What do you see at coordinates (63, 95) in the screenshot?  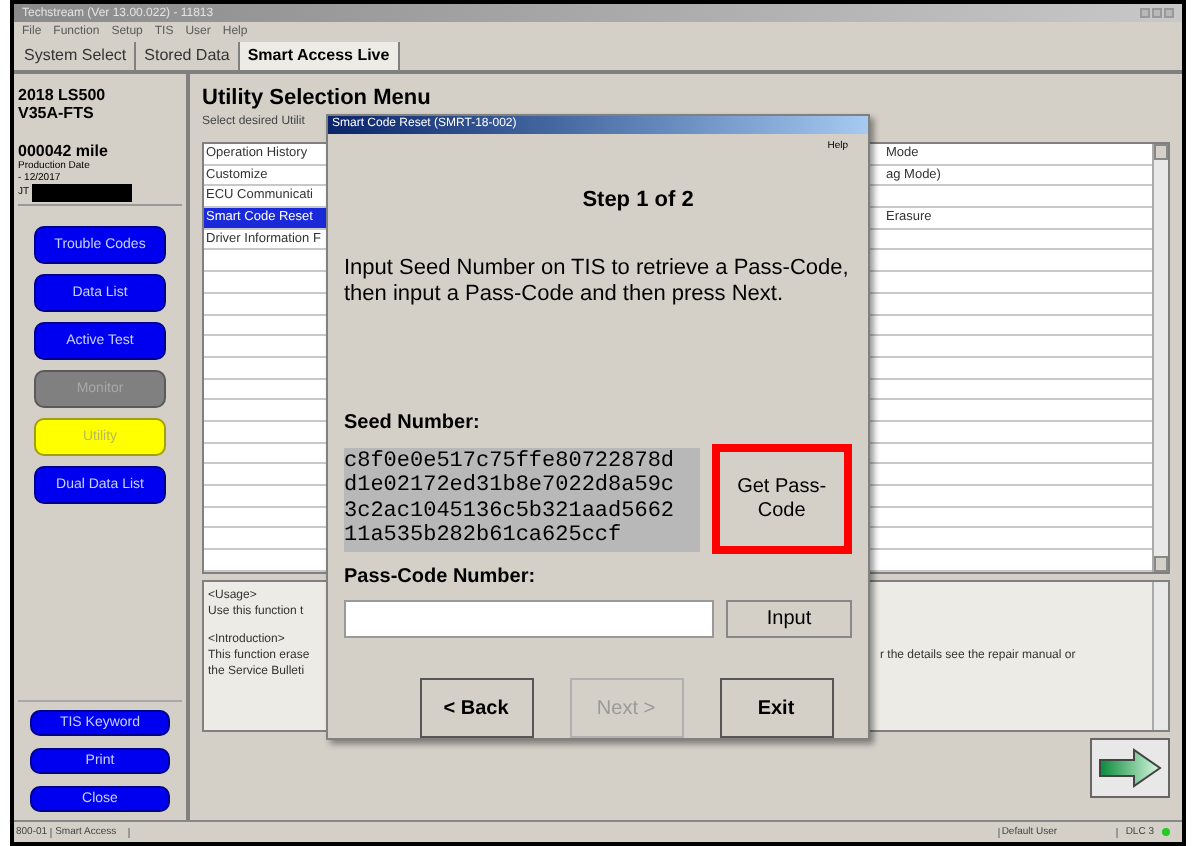 I see `vehicle-model: 2018 LS500` at bounding box center [63, 95].